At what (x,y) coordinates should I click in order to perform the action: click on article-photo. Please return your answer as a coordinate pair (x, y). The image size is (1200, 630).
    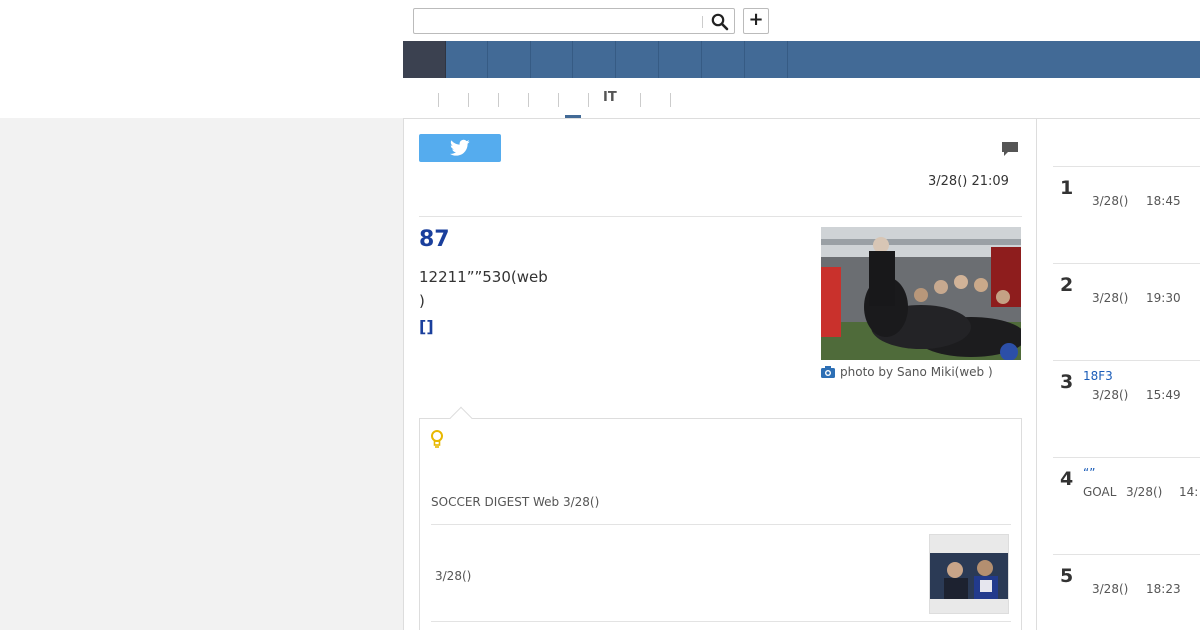
    Looking at the image, I should click on (921, 293).